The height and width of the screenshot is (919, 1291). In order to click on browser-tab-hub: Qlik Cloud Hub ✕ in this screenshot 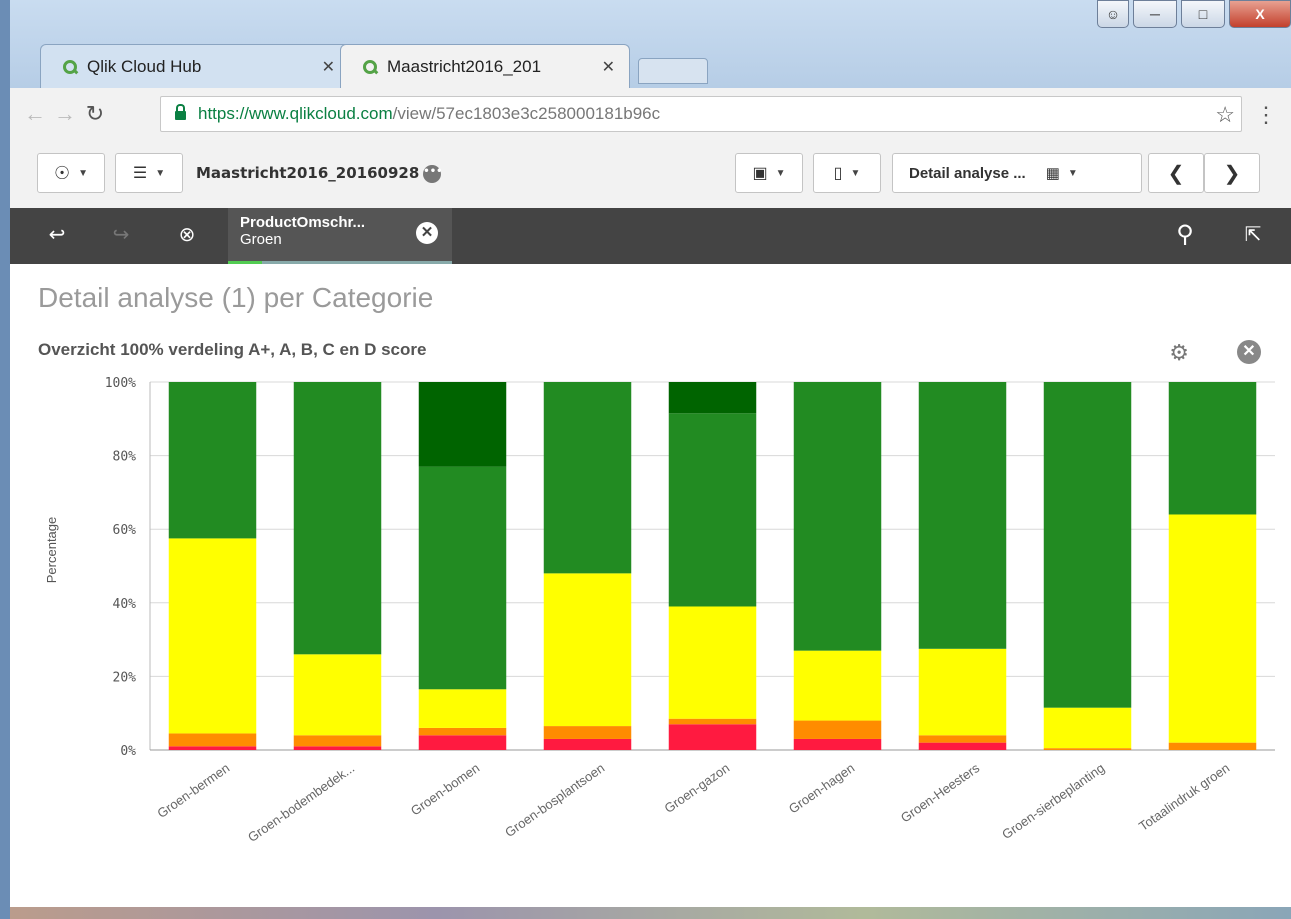, I will do `click(195, 66)`.